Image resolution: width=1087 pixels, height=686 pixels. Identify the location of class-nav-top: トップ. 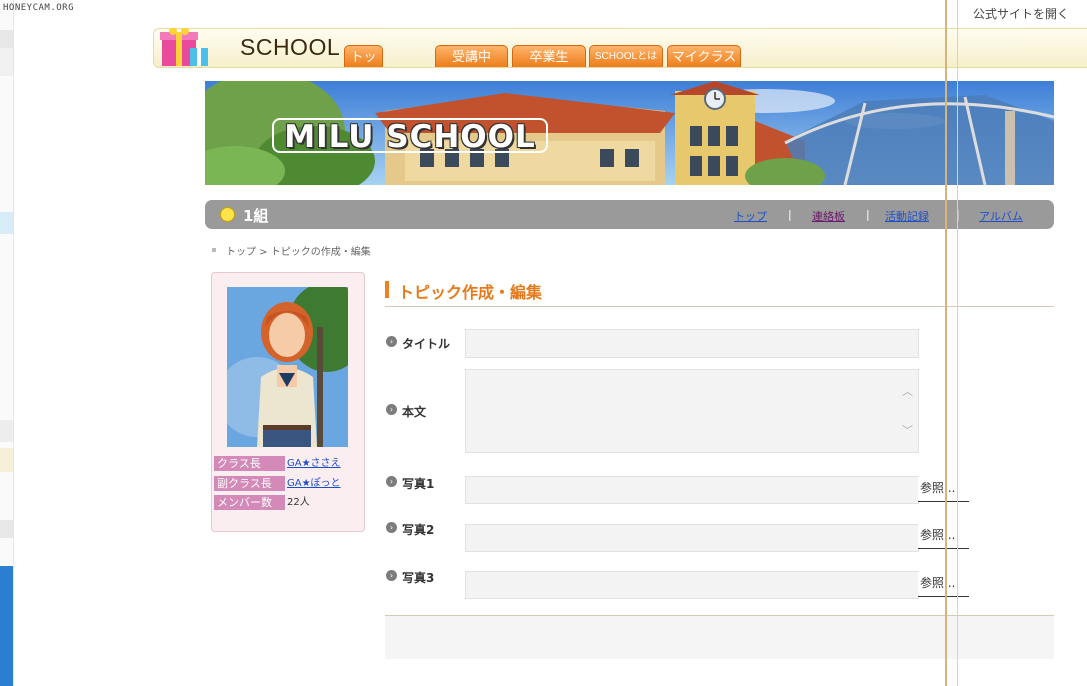
(750, 216).